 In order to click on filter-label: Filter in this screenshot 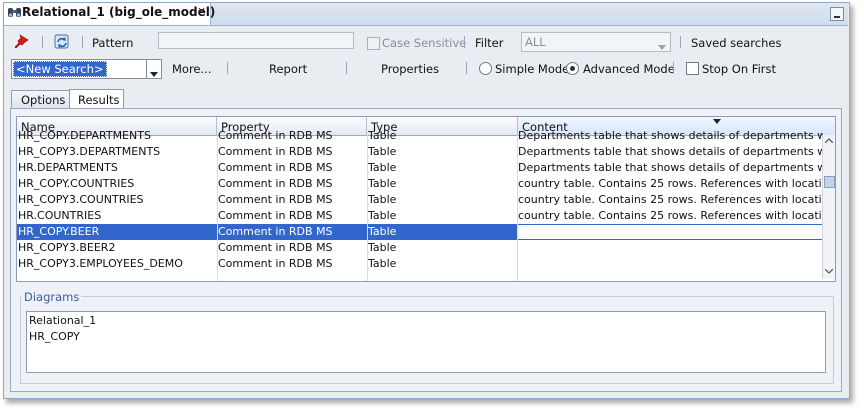, I will do `click(489, 43)`.